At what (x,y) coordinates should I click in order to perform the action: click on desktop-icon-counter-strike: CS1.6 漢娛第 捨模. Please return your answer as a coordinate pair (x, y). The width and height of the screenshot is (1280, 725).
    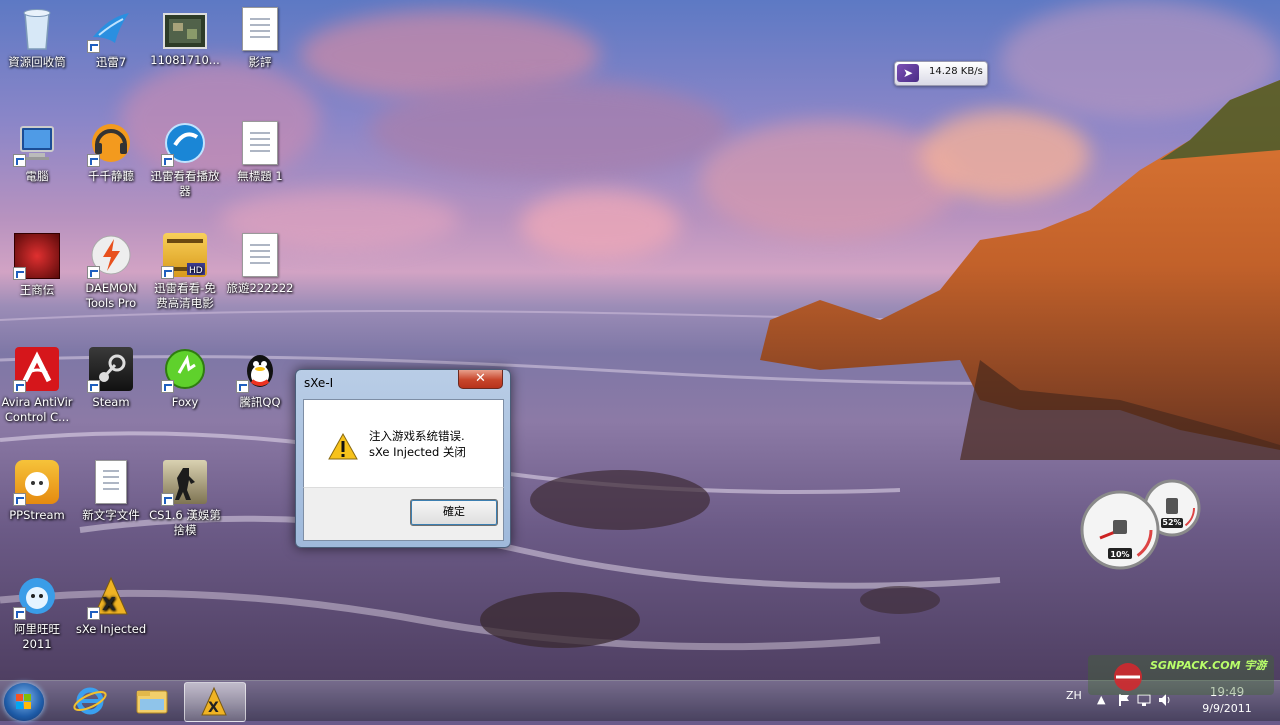
    Looking at the image, I should click on (185, 497).